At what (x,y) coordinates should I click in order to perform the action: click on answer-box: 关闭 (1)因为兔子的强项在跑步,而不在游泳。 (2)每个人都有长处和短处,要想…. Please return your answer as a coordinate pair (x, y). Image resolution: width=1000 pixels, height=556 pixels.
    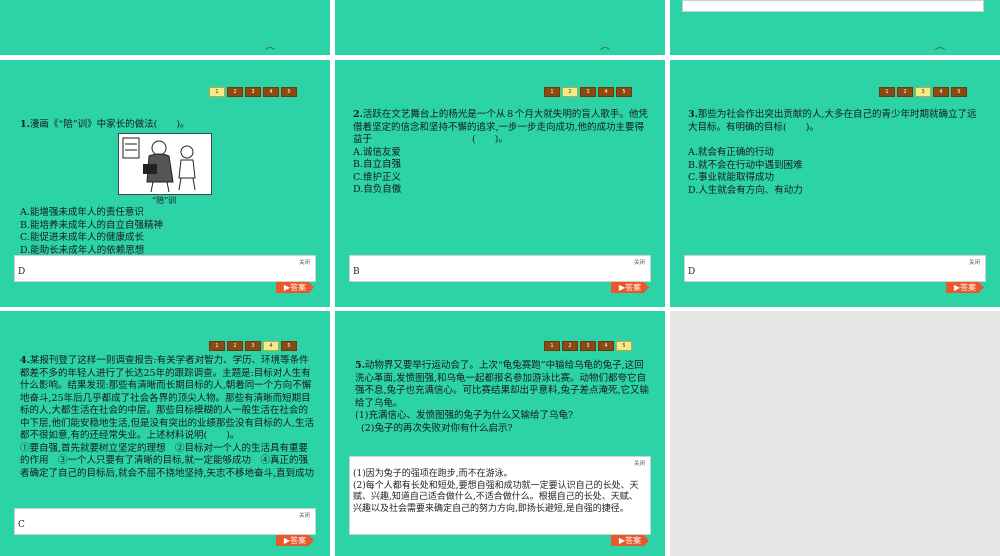
    Looking at the image, I should click on (500, 495).